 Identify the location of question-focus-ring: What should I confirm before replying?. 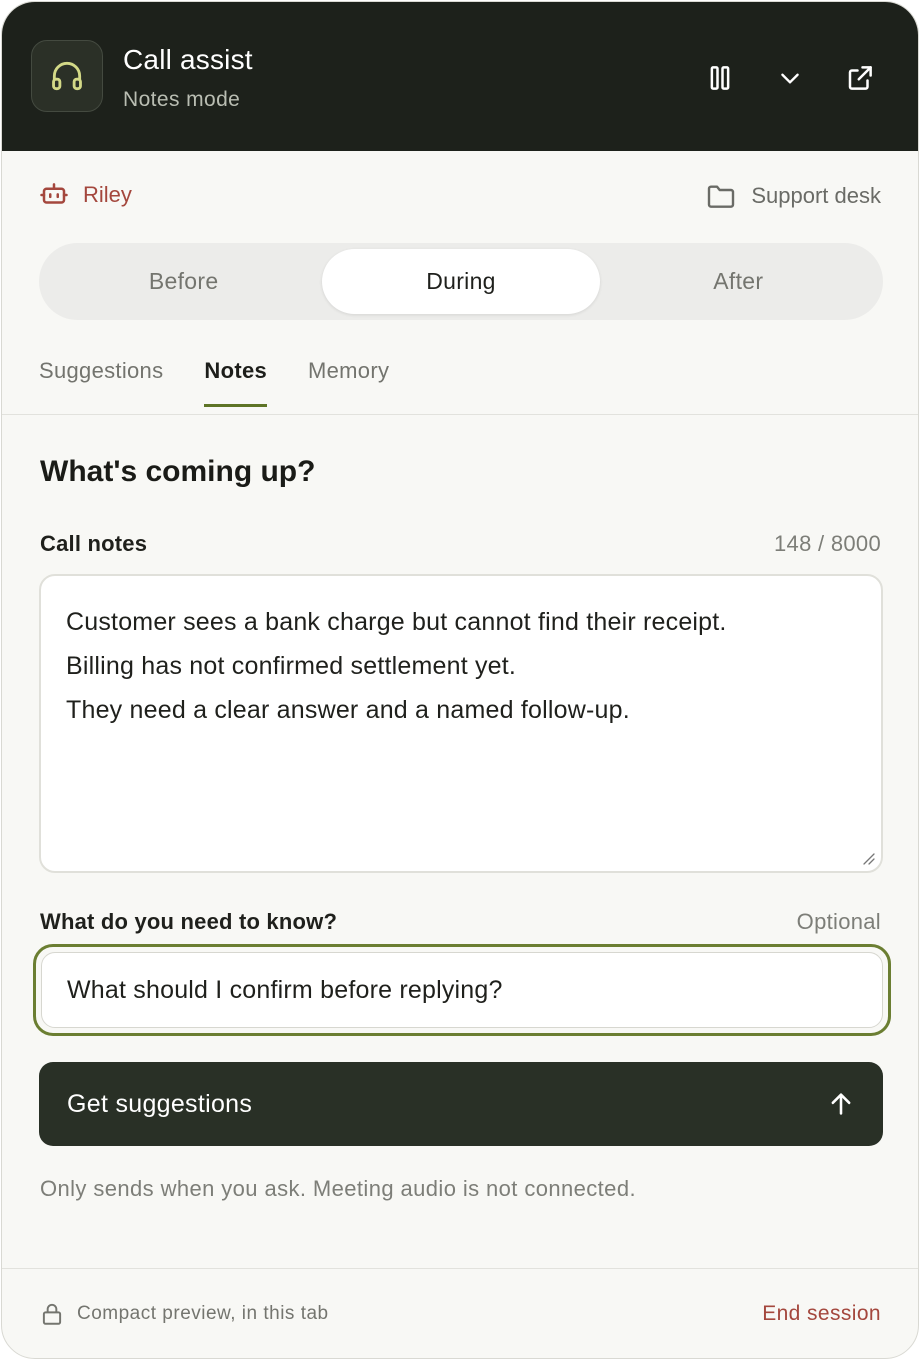
(462, 990).